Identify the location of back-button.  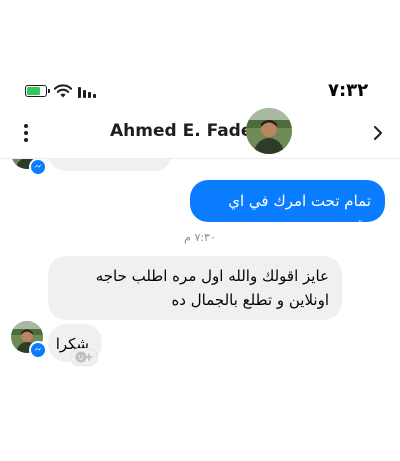
(378, 133).